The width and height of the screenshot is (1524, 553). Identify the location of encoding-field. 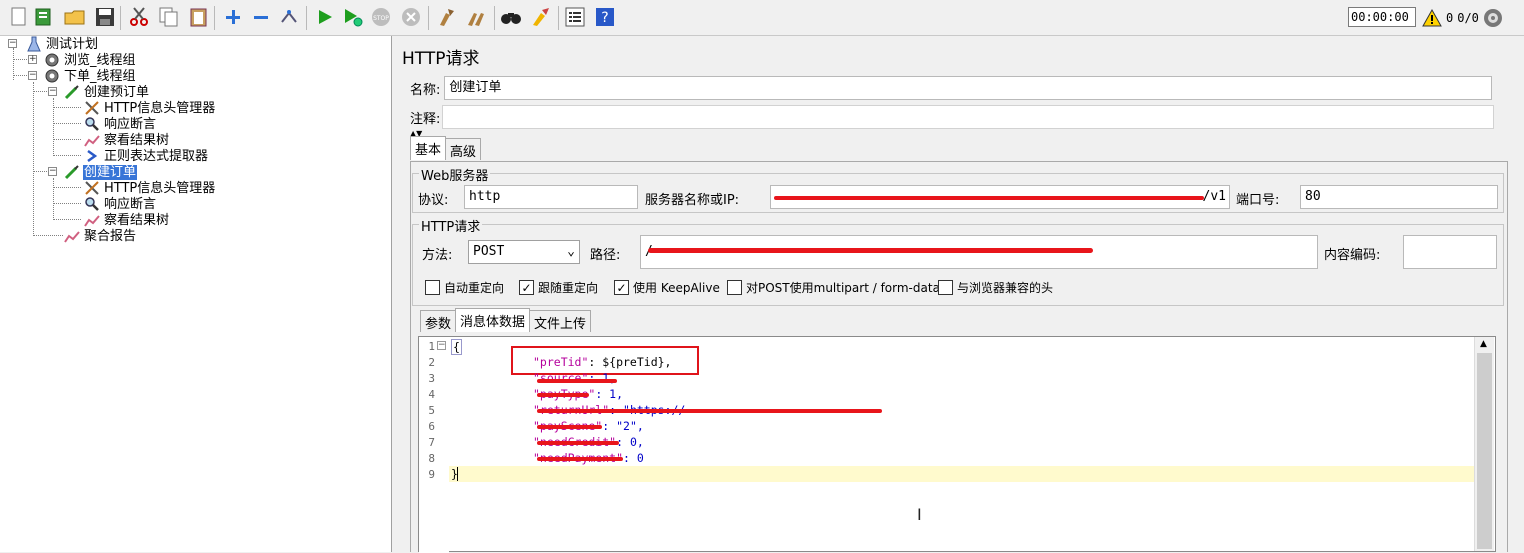
(1450, 252).